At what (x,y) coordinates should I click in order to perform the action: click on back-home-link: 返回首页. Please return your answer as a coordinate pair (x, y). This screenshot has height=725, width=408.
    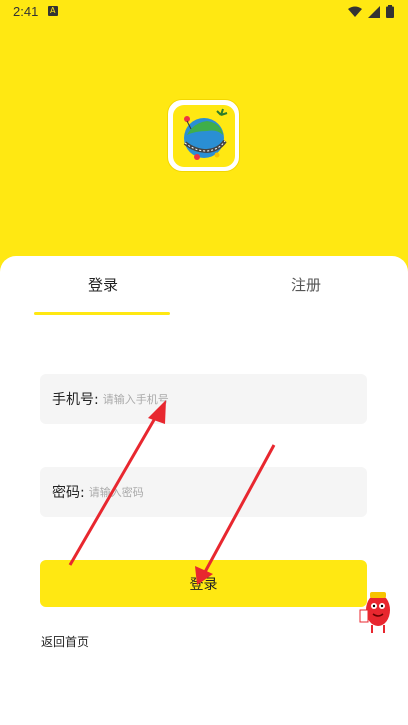
    Looking at the image, I should click on (65, 641).